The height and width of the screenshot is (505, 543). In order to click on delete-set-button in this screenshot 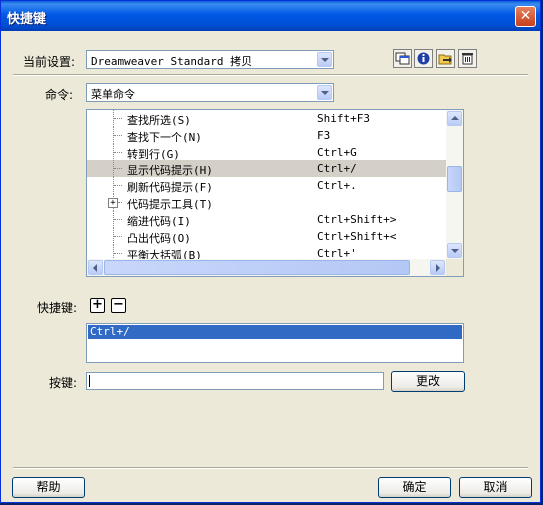, I will do `click(467, 58)`.